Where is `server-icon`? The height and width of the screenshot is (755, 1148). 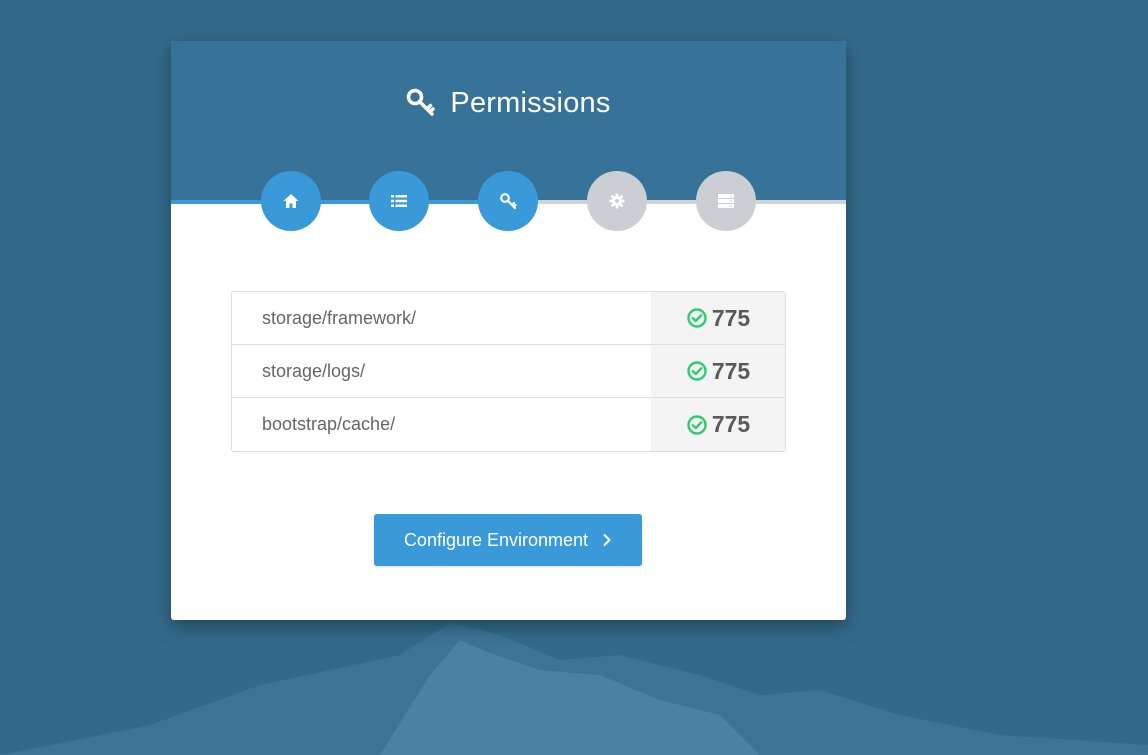
server-icon is located at coordinates (726, 201).